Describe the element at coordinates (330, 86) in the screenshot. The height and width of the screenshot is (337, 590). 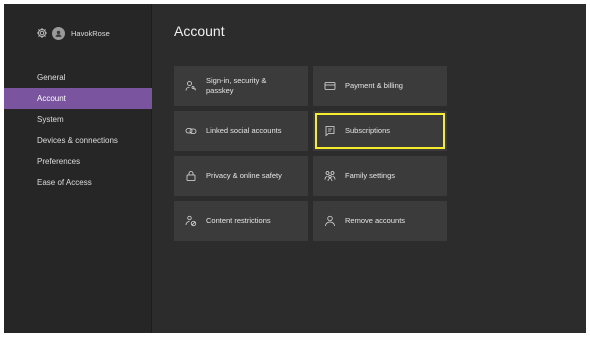
I see `credit-card-icon` at that location.